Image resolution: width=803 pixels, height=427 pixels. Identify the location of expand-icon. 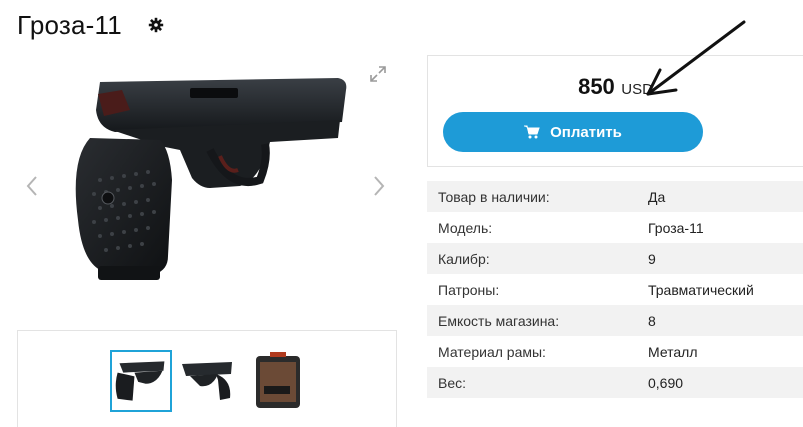
(378, 74).